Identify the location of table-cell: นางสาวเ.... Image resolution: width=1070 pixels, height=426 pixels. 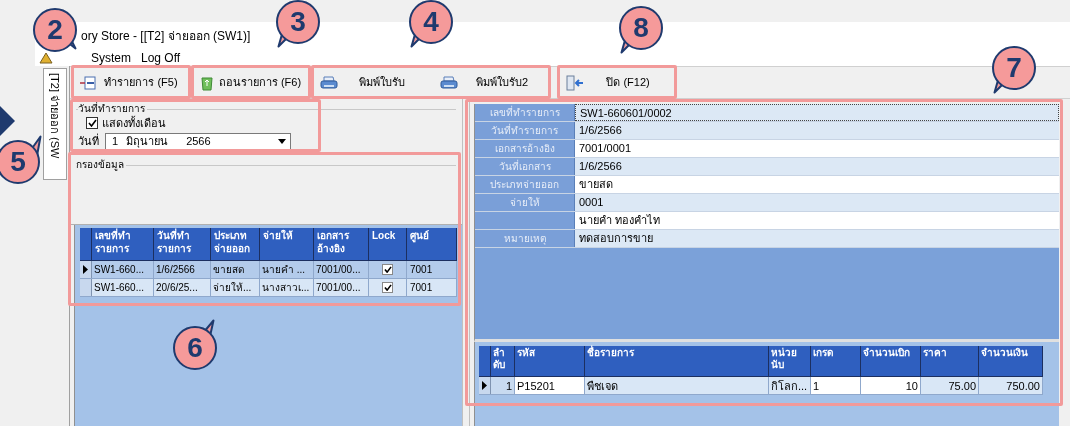
(287, 287).